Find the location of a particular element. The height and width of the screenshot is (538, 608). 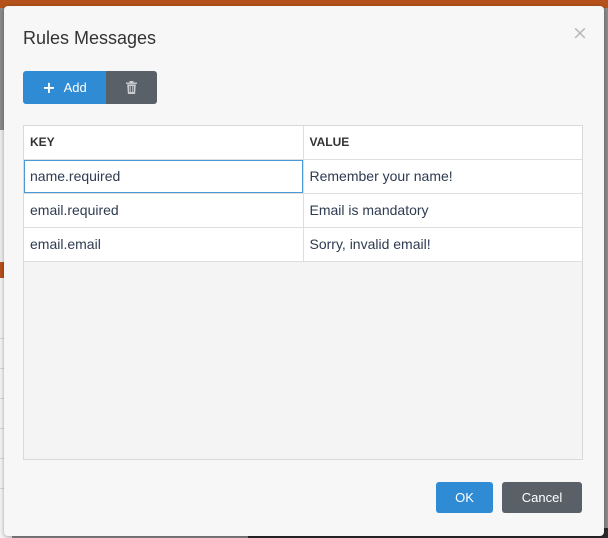

value-cell: Sorry, invalid email! is located at coordinates (442, 244).